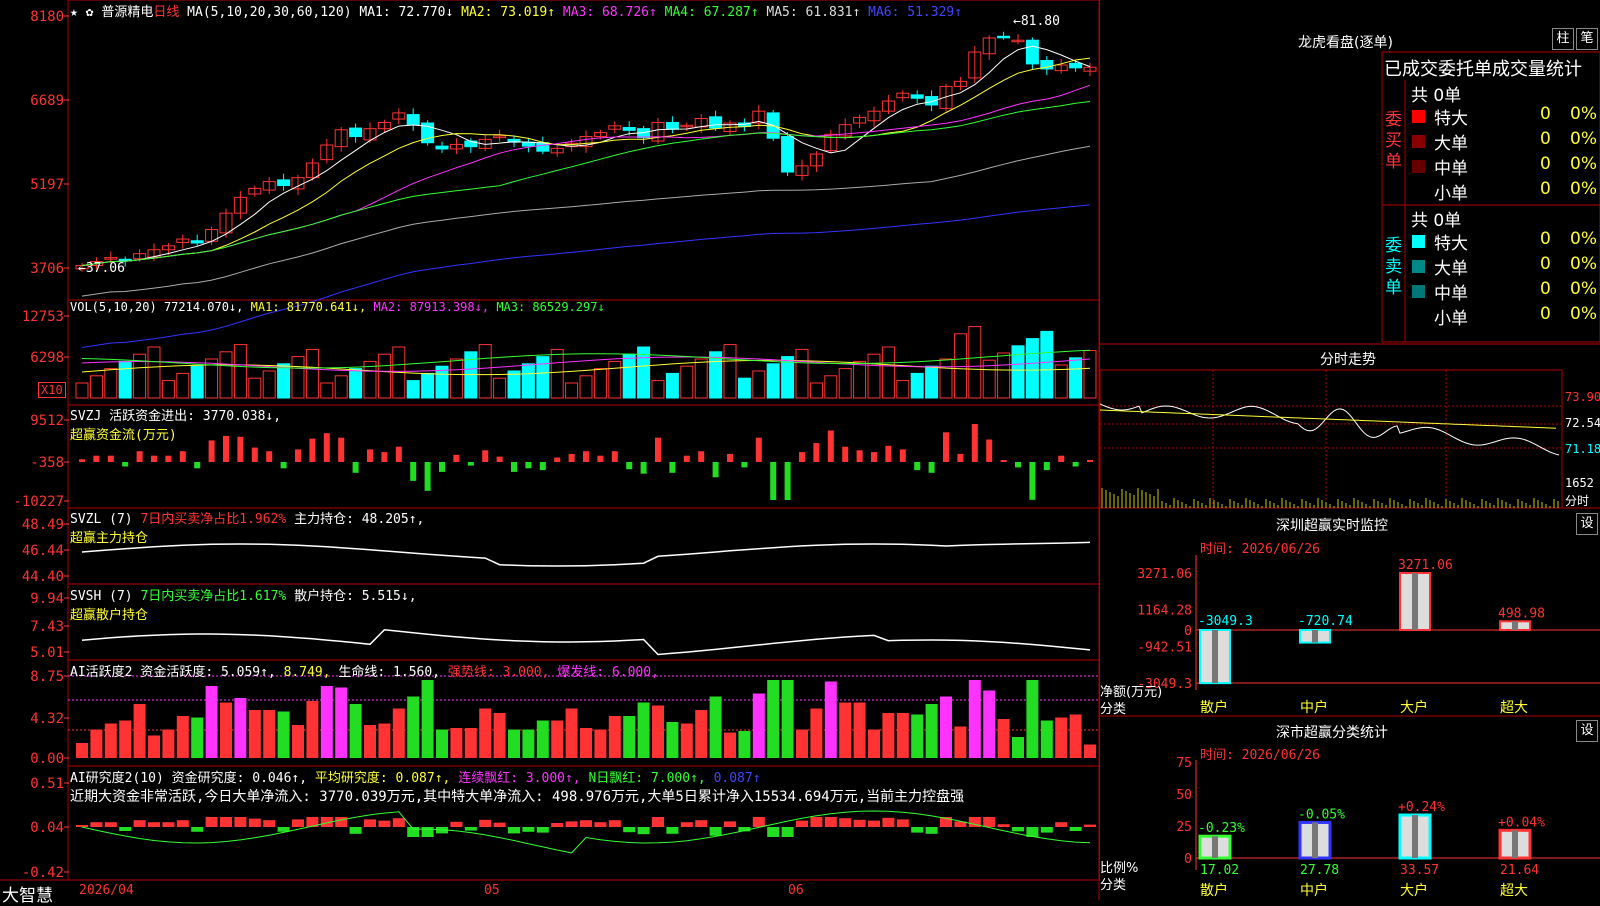  I want to click on fl-category: 大户, so click(1414, 890).